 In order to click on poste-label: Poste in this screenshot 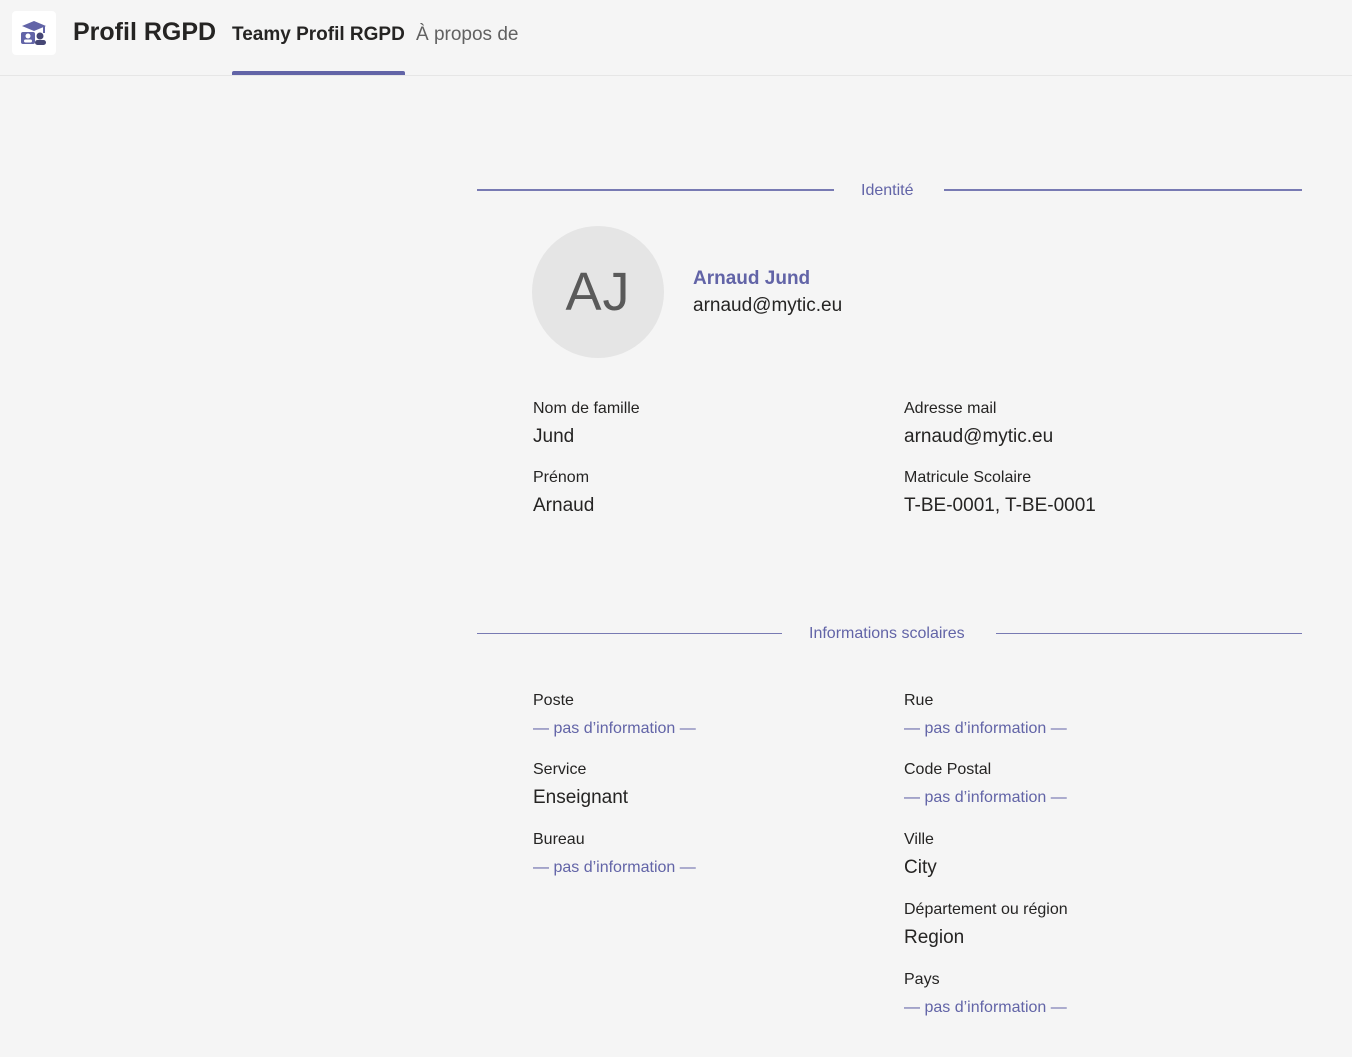, I will do `click(553, 700)`.